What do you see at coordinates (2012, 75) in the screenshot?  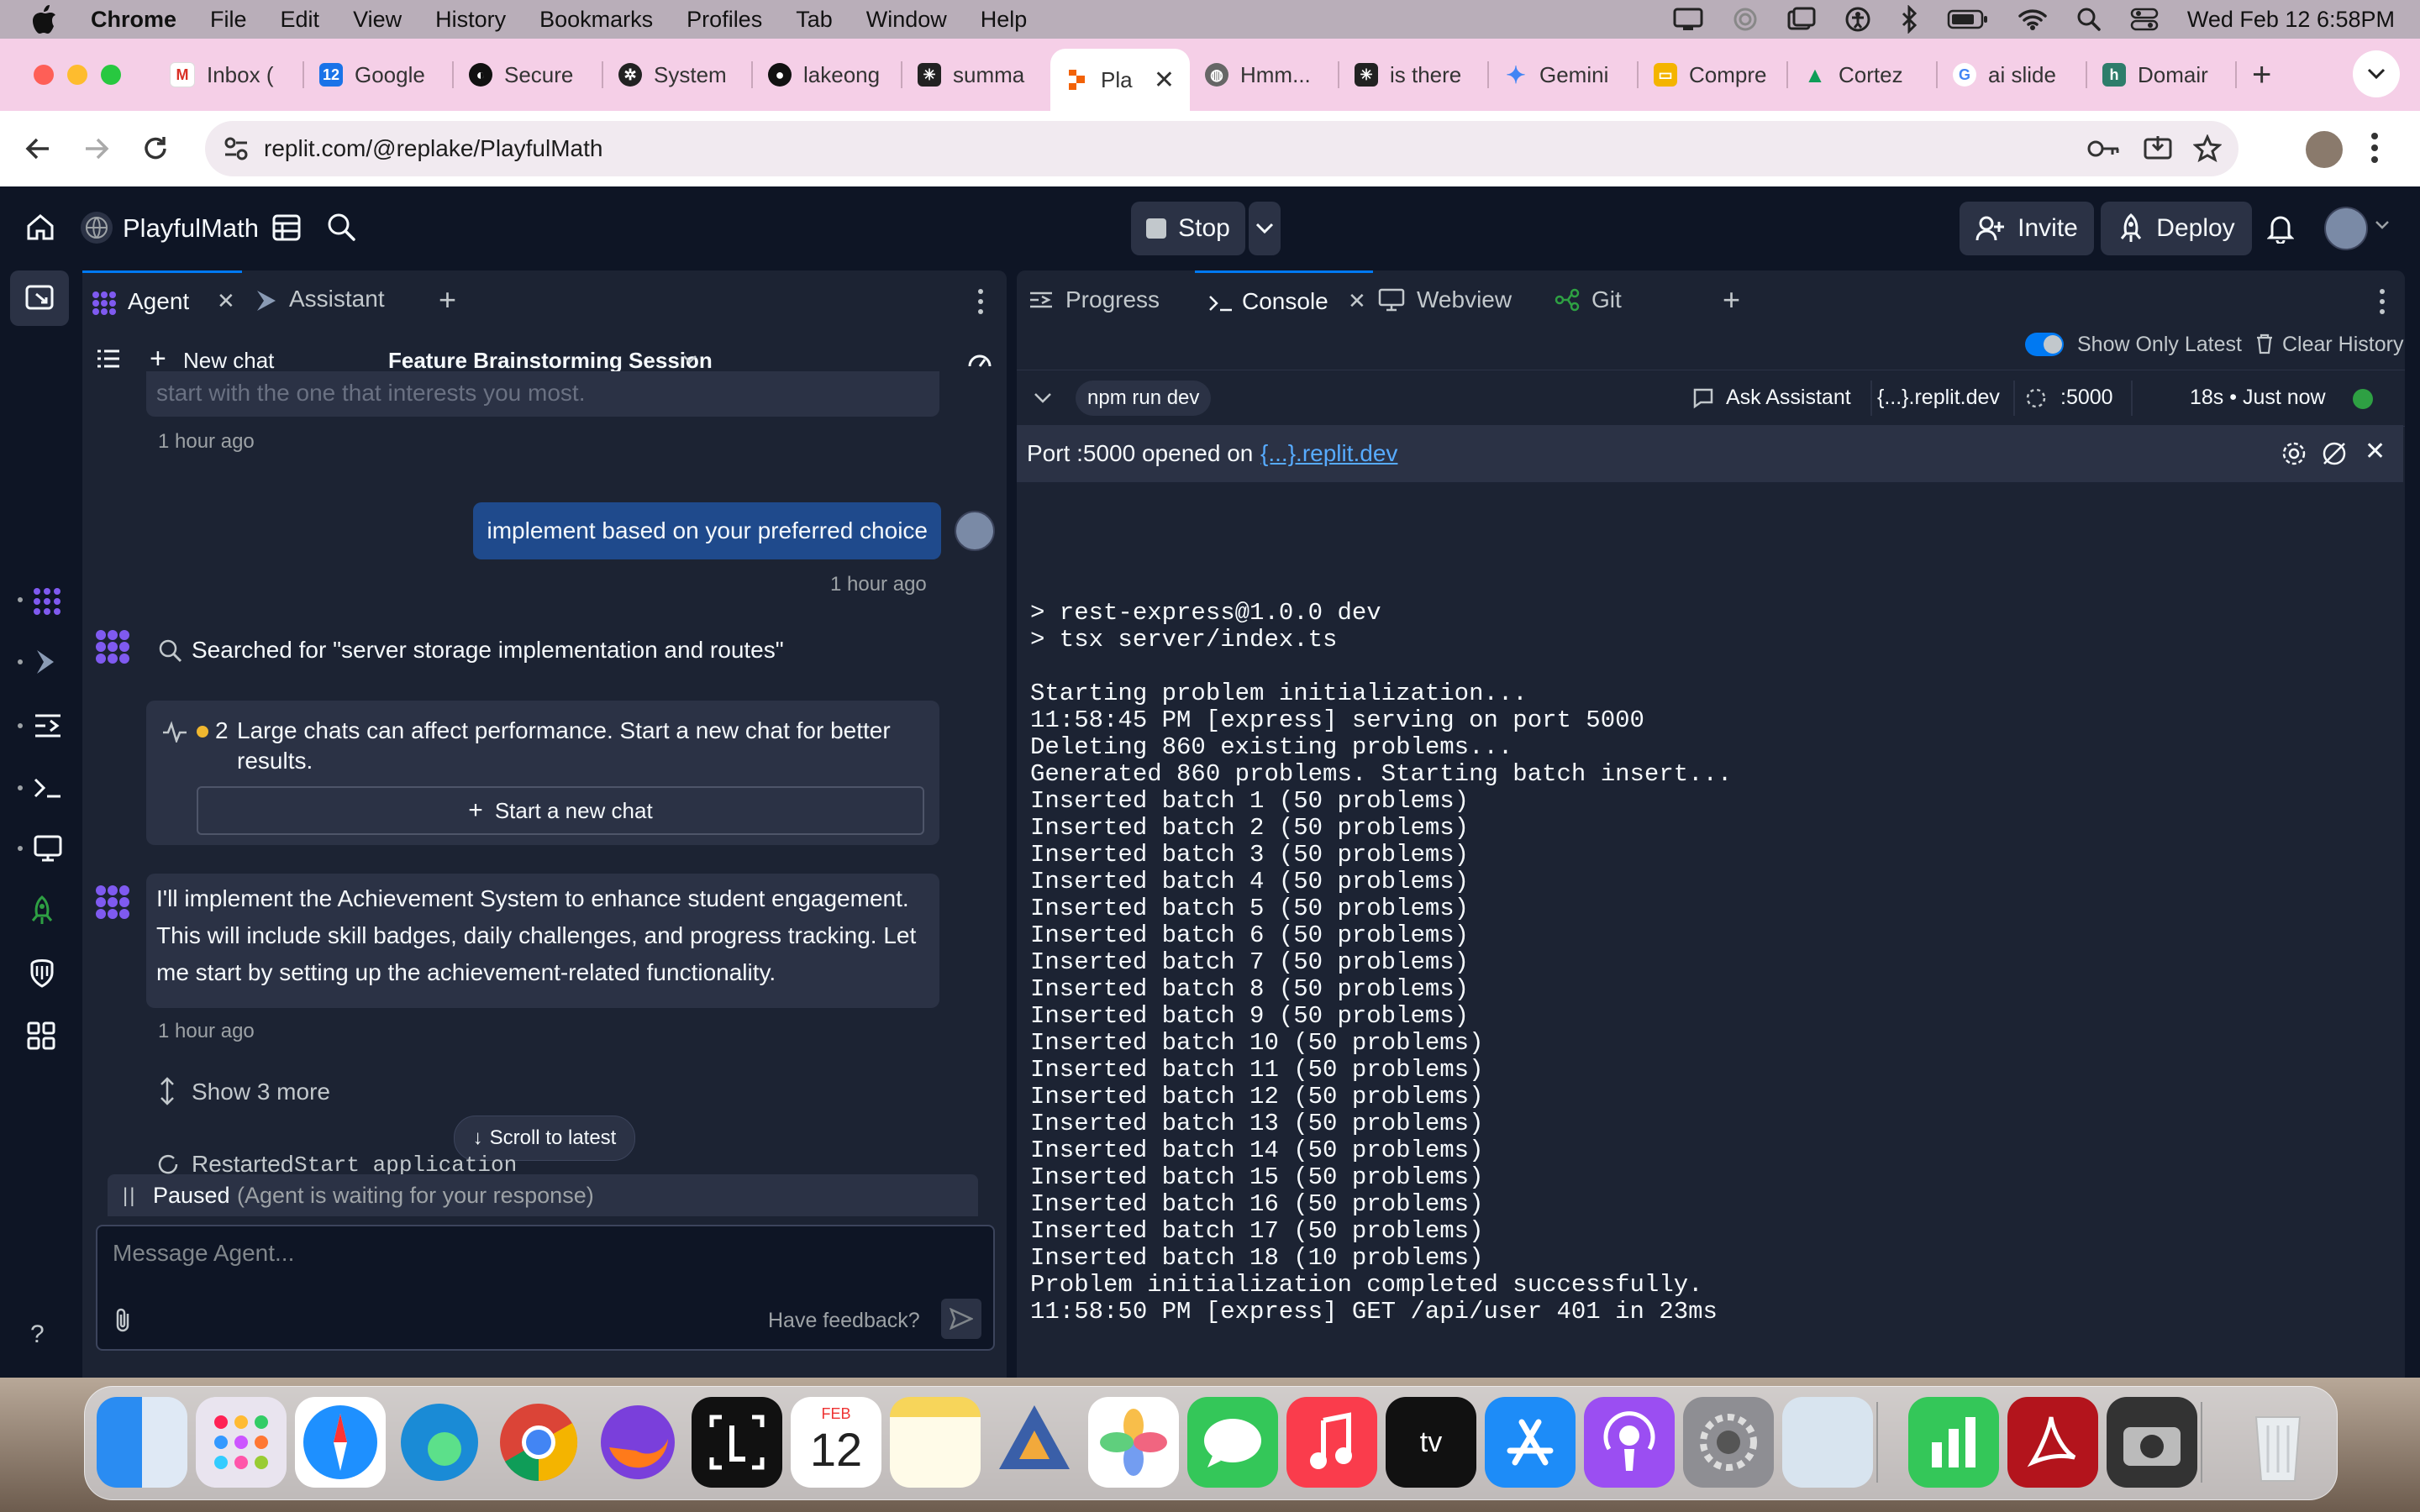 I see `browser-tab: G ai slide` at bounding box center [2012, 75].